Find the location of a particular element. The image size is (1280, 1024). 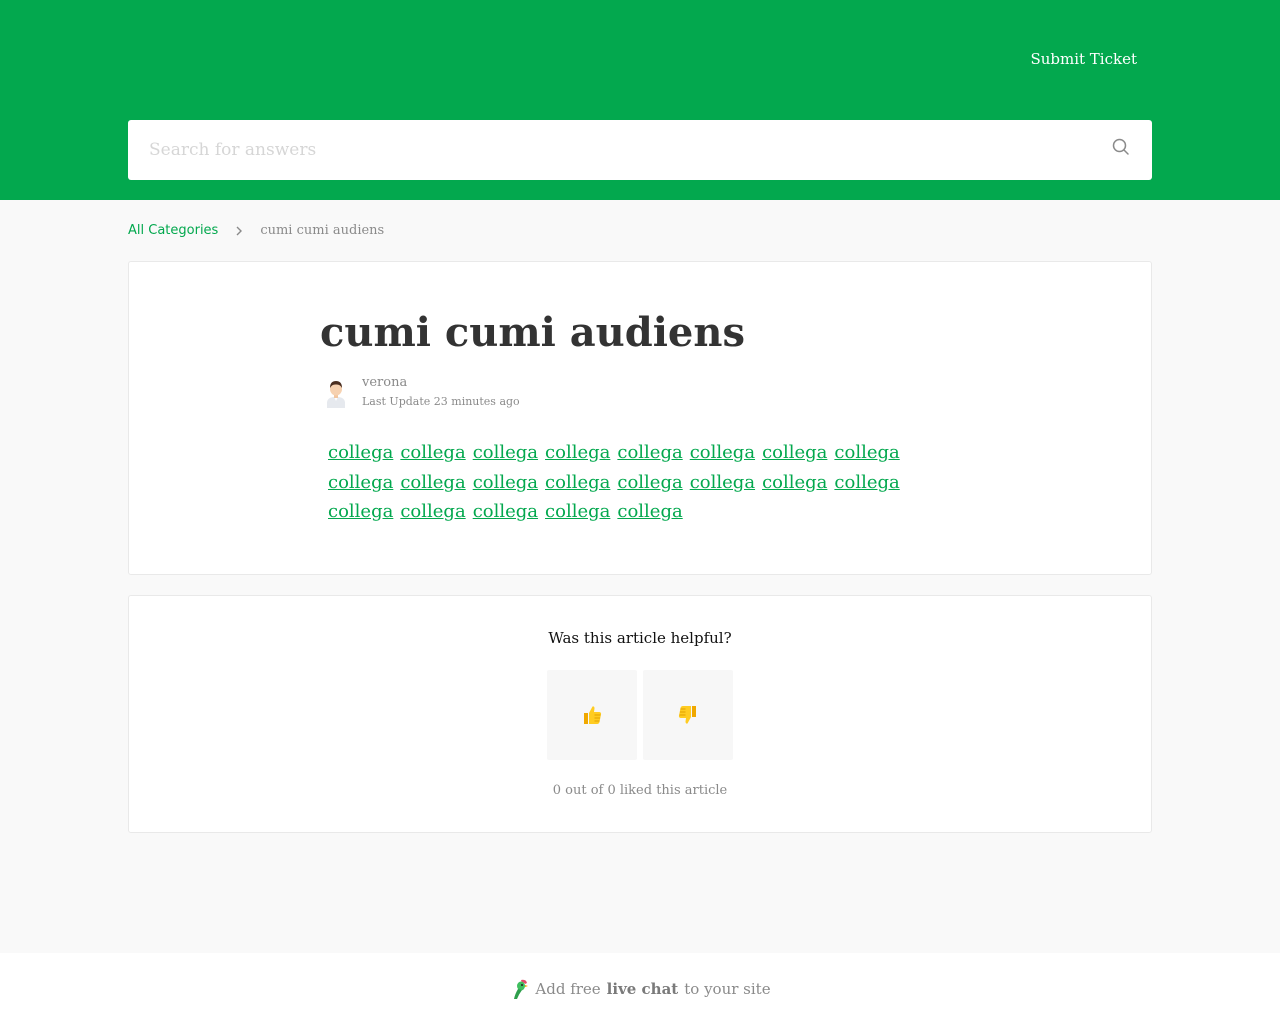

footer: Add free live chat to your site is located at coordinates (640, 988).